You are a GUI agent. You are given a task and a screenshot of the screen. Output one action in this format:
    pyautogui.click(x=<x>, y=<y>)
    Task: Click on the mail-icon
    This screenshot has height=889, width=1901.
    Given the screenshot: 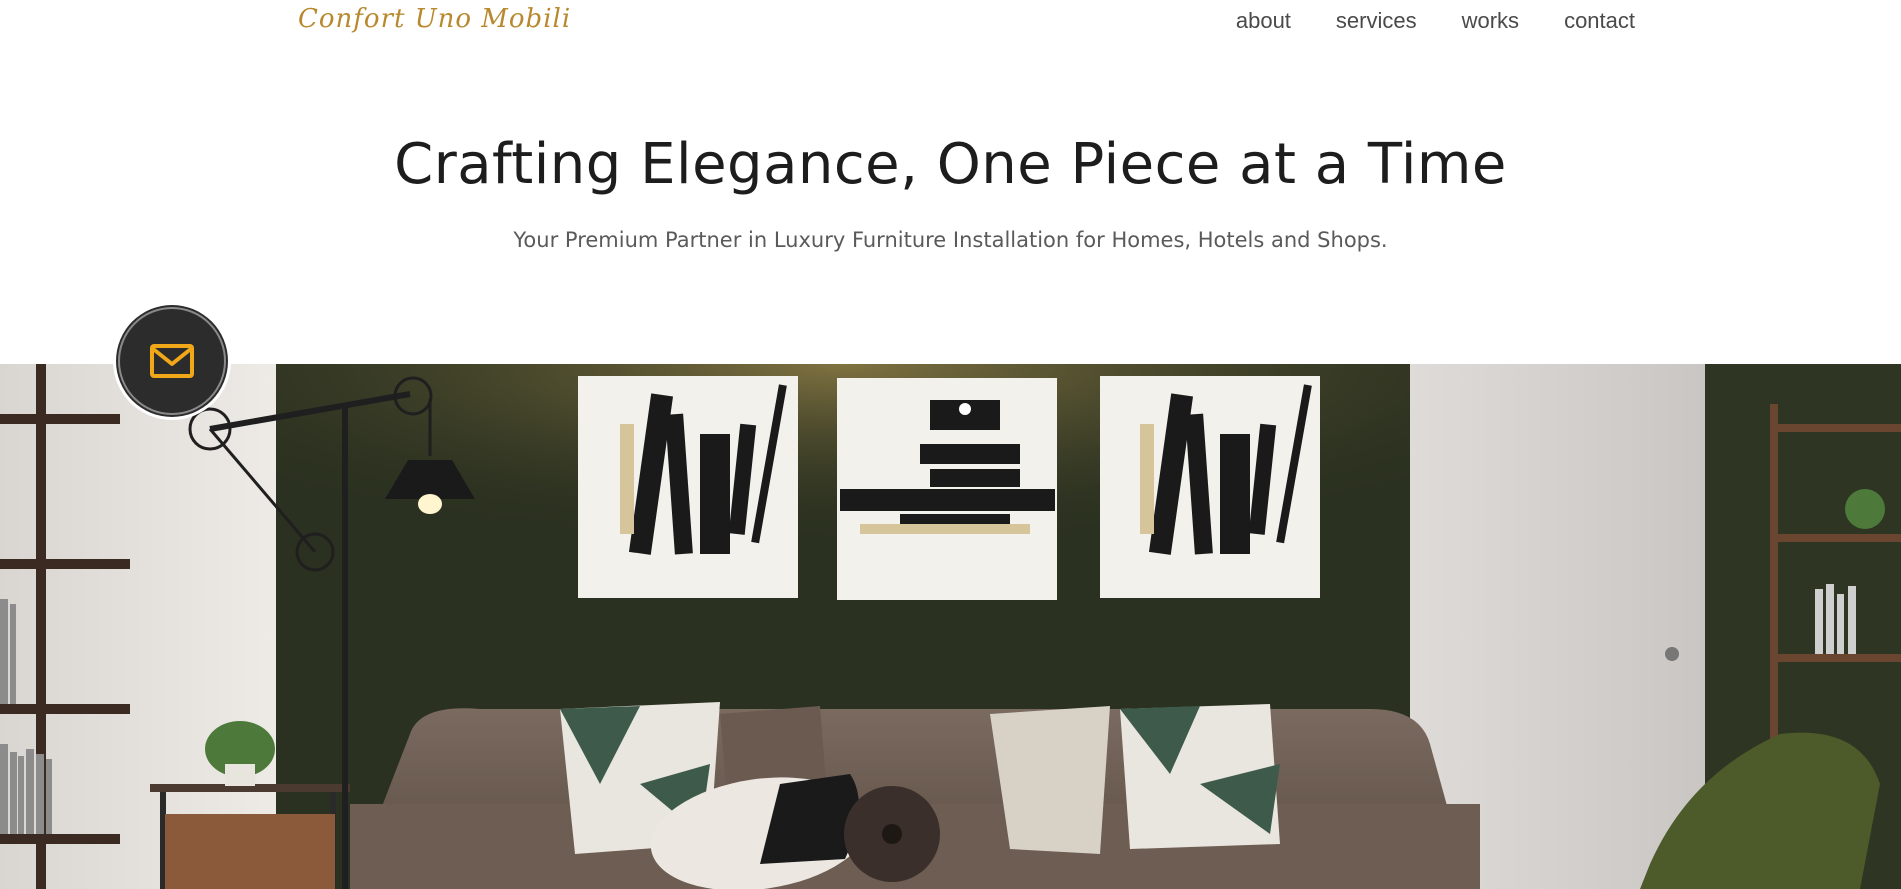 What is the action you would take?
    pyautogui.click(x=172, y=361)
    